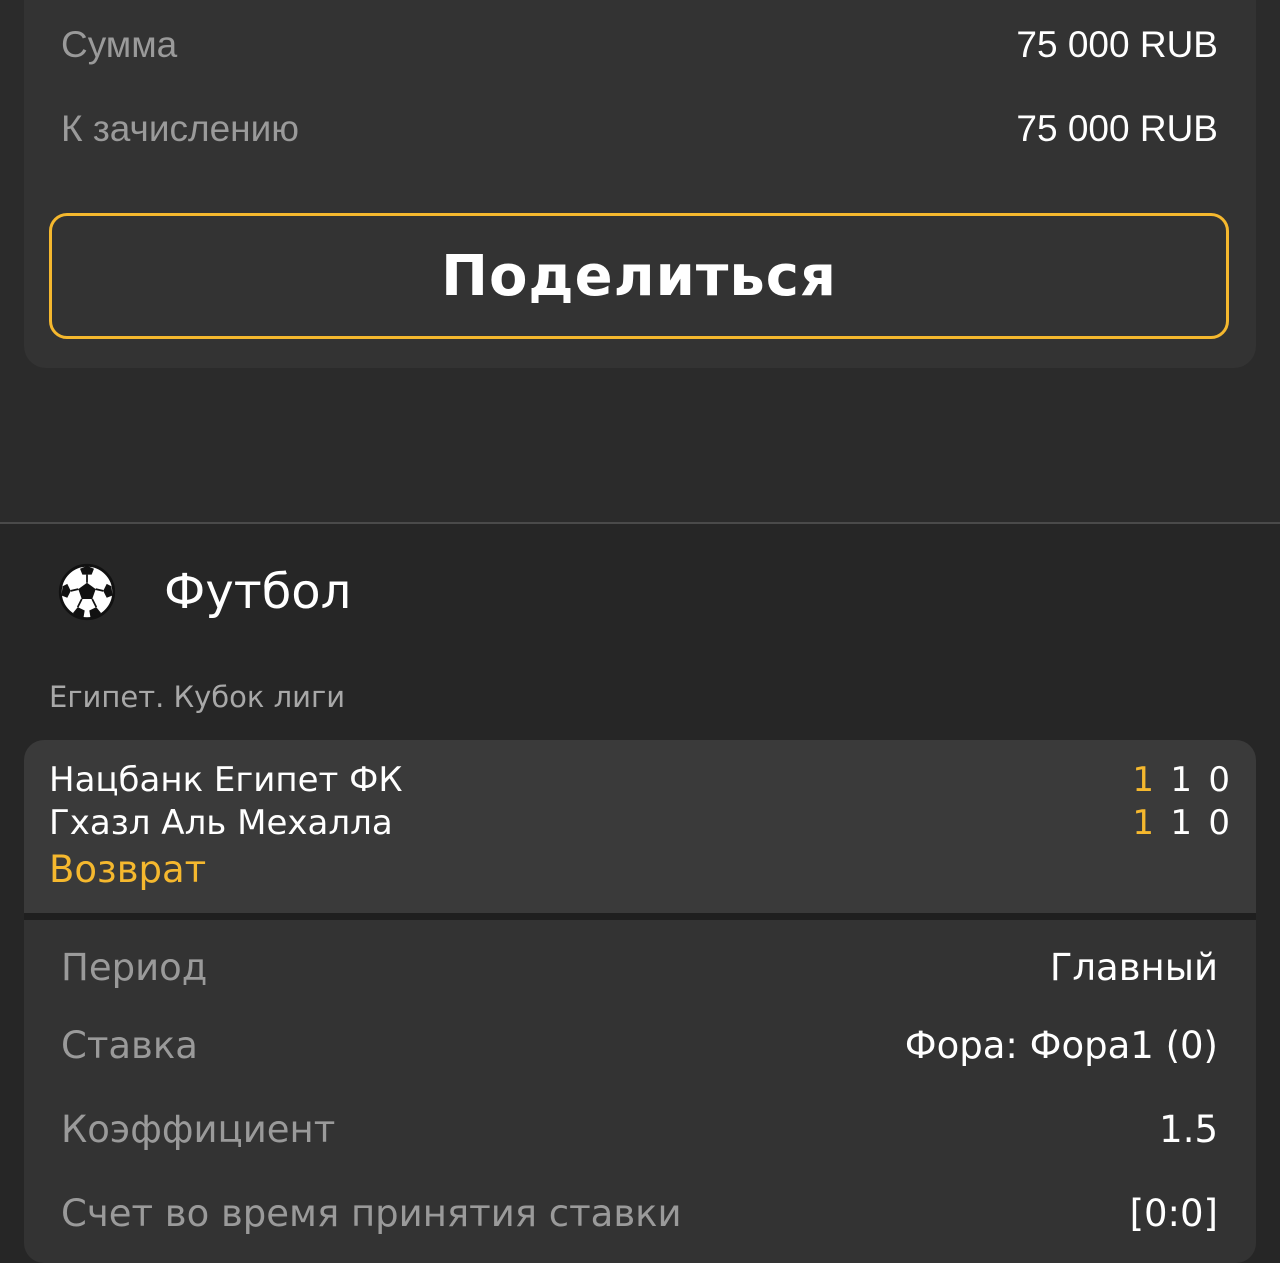 The image size is (1280, 1263). I want to click on bet-label: Ставка, so click(129, 1045).